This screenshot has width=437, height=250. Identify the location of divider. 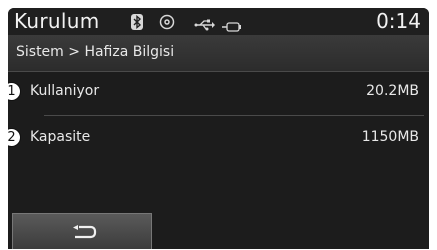
(234, 115).